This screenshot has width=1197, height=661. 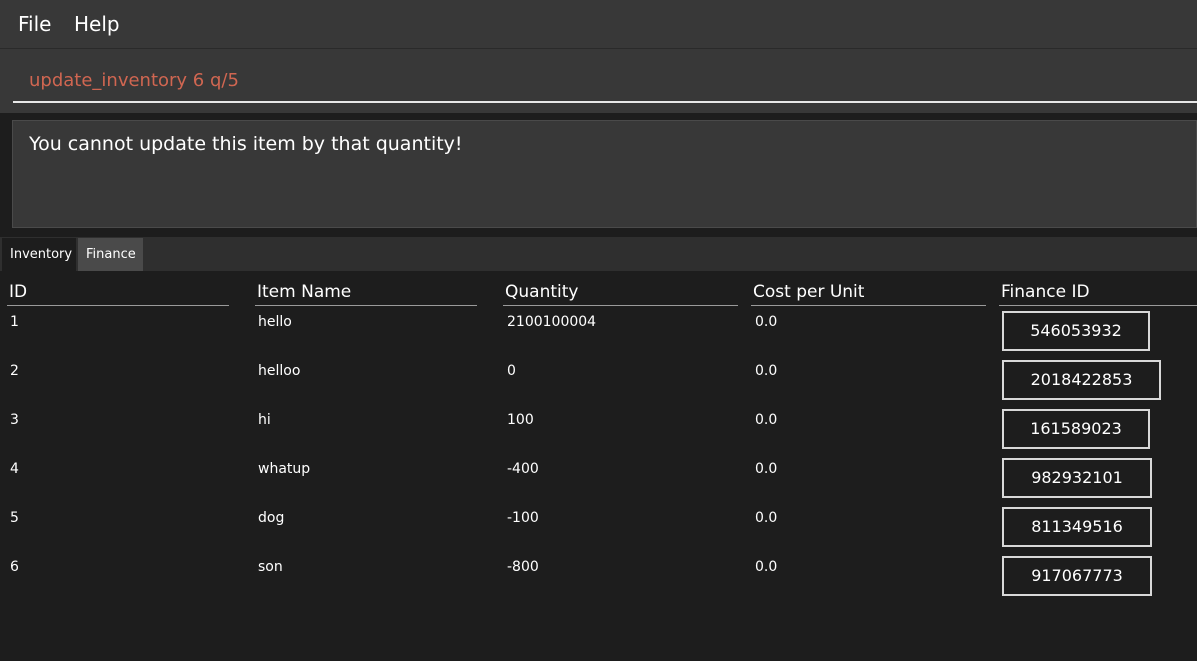 What do you see at coordinates (264, 420) in the screenshot?
I see `cell-item-name: hi` at bounding box center [264, 420].